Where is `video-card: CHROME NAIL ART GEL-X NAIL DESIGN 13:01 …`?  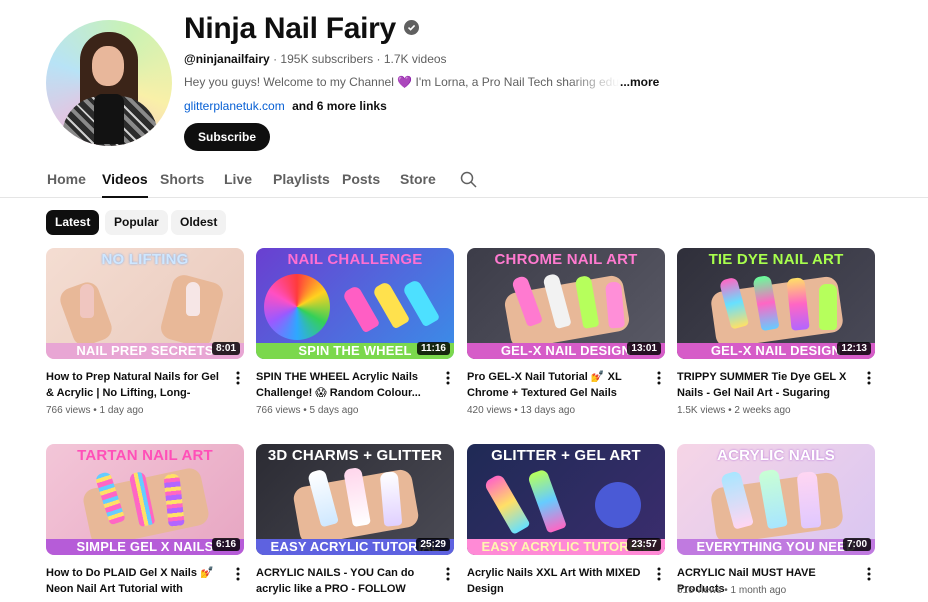
video-card: CHROME NAIL ART GEL-X NAIL DESIGN 13:01 … is located at coordinates (566, 332).